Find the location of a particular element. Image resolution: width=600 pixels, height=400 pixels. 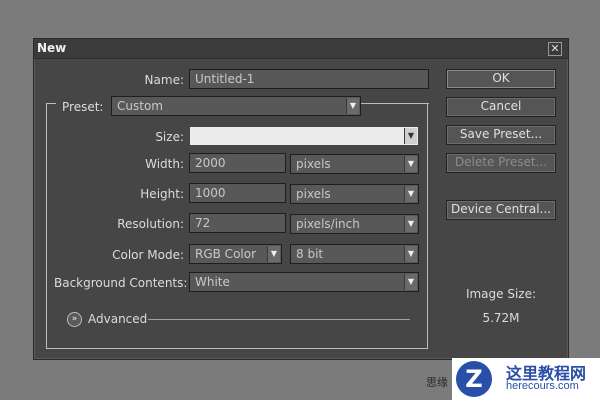

preset-label: Preset: is located at coordinates (83, 107).